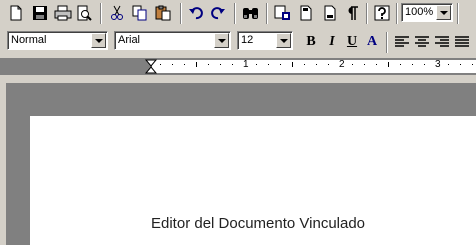 This screenshot has height=245, width=476. I want to click on document-text: Editor del Documento Vinculado, so click(258, 223).